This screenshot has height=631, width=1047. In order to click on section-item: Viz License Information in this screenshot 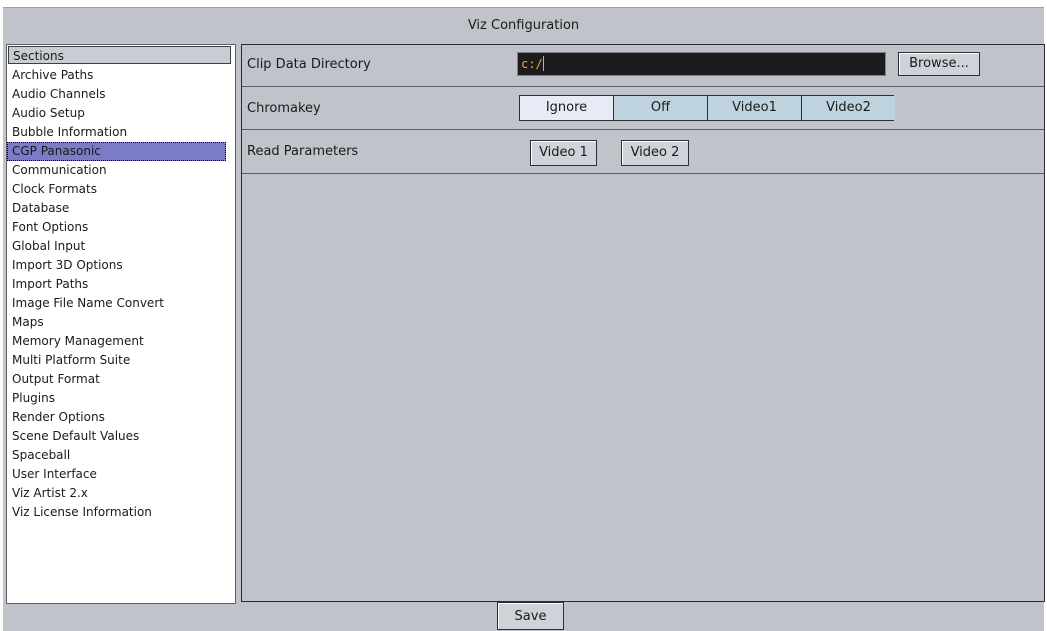, I will do `click(121, 512)`.